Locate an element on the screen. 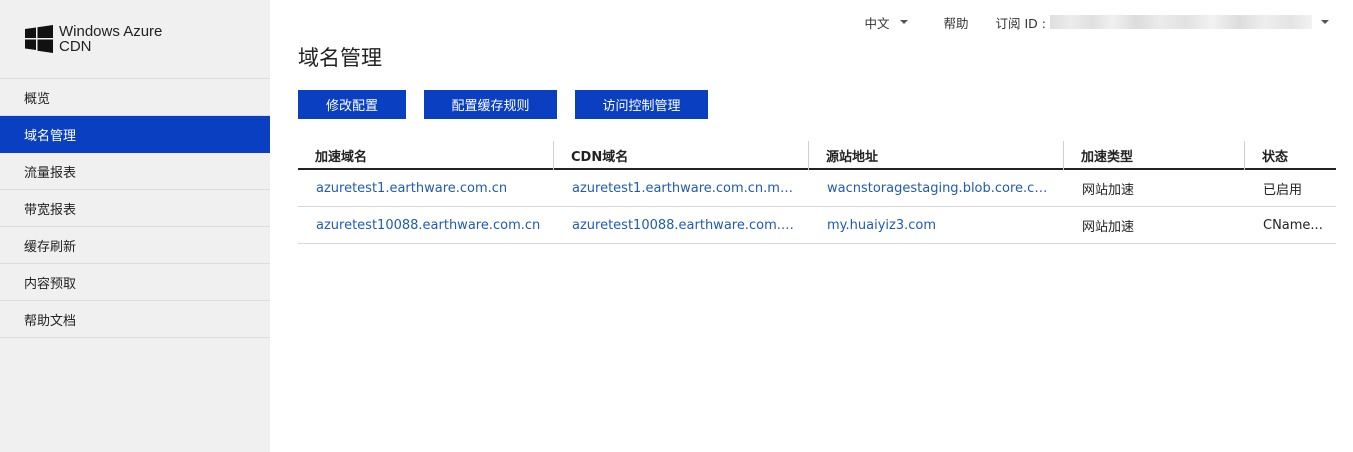 The width and height of the screenshot is (1353, 452). top-bar: 中文 帮助 订阅 ID : is located at coordinates (1096, 22).